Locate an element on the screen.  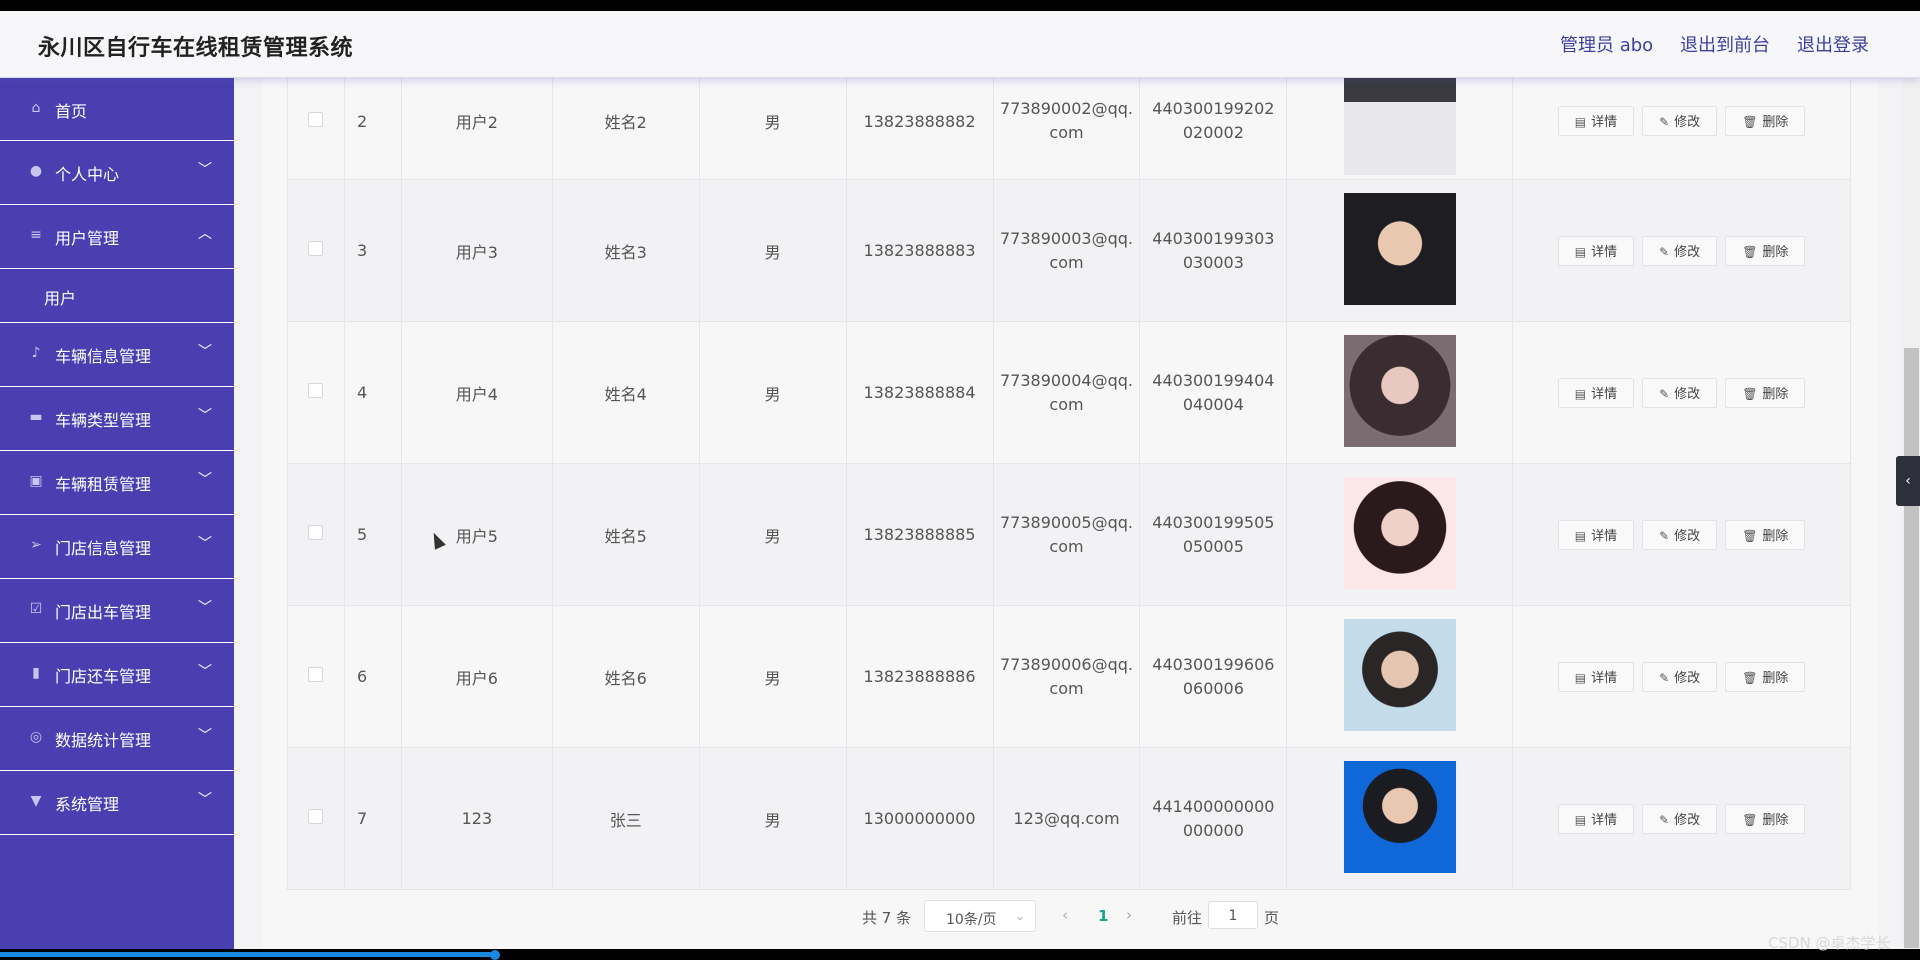
row-number: 3 is located at coordinates (372, 250).